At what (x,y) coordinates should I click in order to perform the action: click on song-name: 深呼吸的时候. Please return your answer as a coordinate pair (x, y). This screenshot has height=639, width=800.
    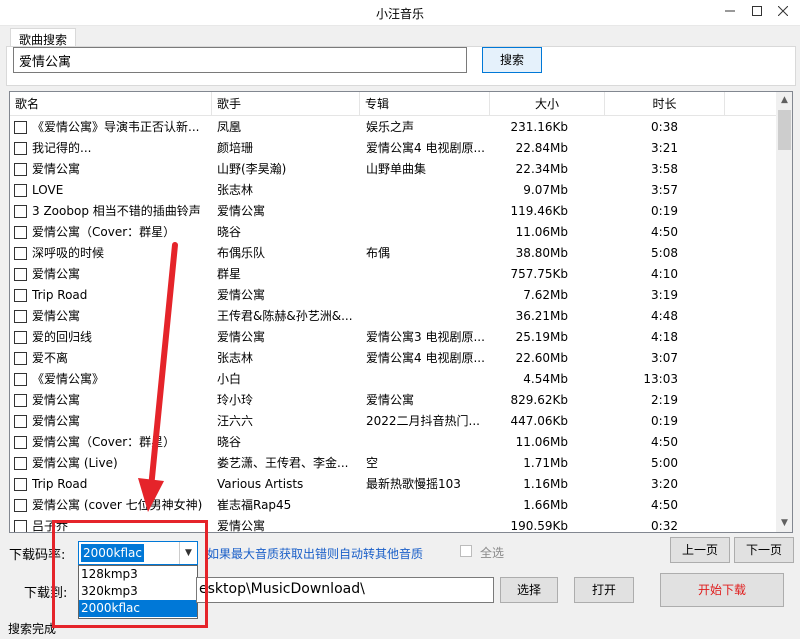
    Looking at the image, I should click on (68, 253).